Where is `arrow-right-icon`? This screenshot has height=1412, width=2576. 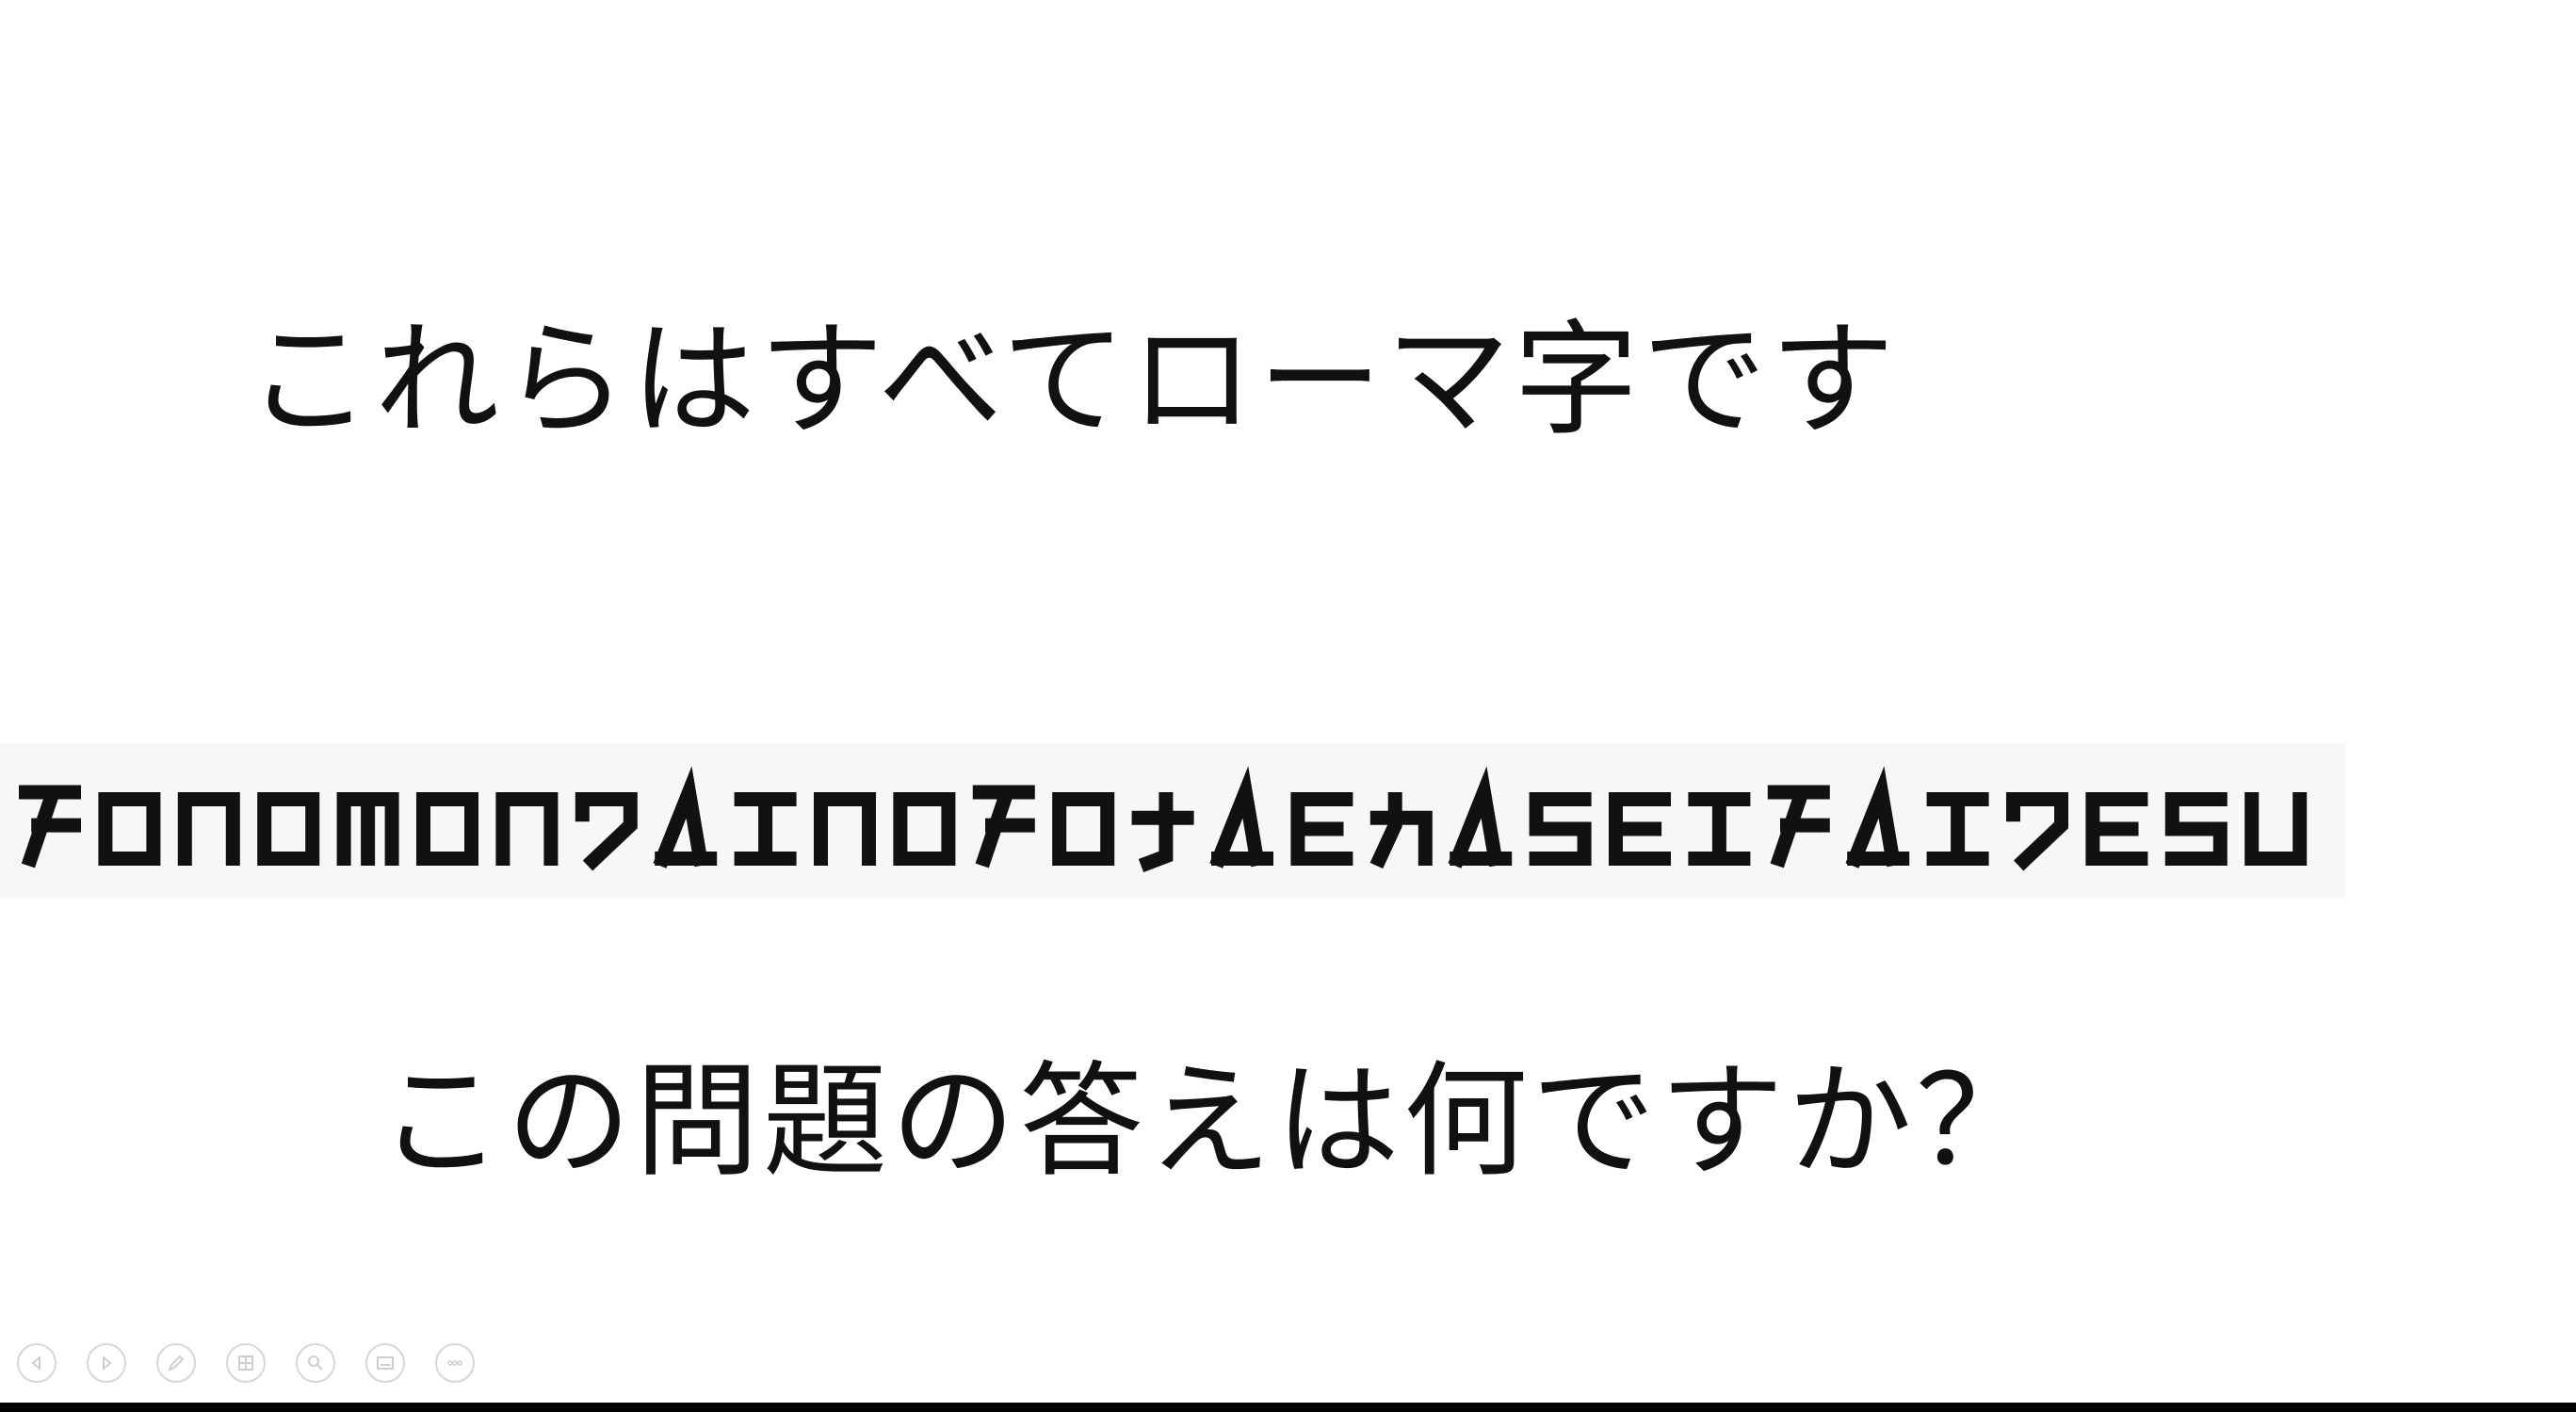 arrow-right-icon is located at coordinates (107, 1363).